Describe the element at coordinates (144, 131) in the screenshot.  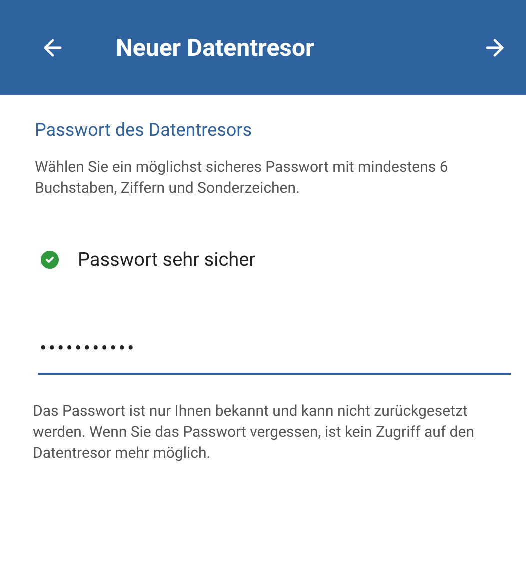
I see `section-title: Passwort des Datentresors` at that location.